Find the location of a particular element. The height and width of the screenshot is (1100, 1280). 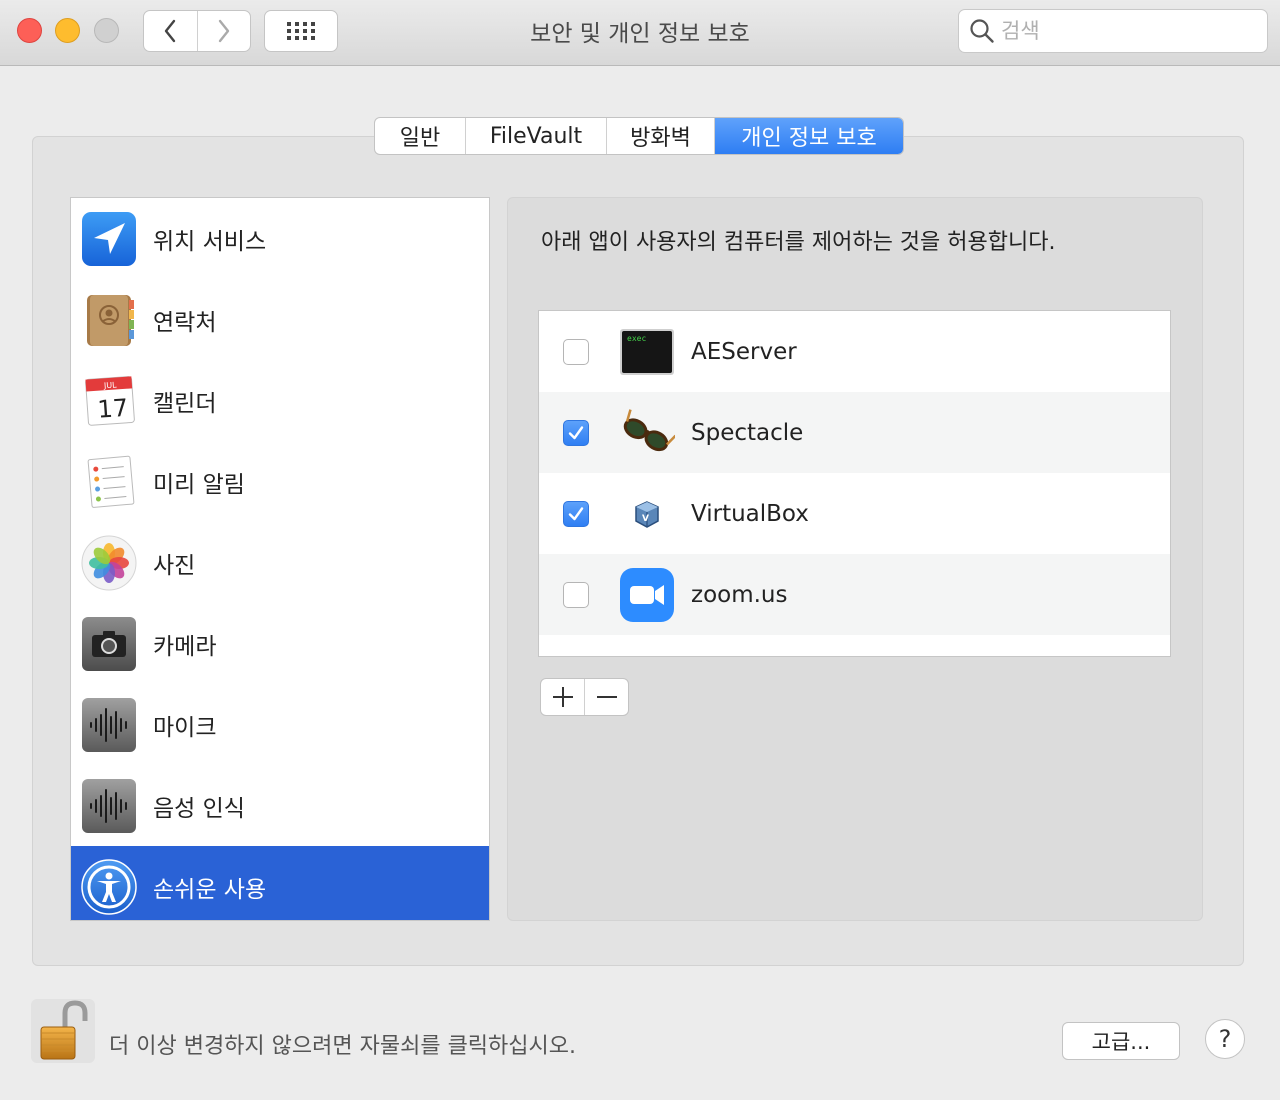

plus-icon is located at coordinates (562, 697).